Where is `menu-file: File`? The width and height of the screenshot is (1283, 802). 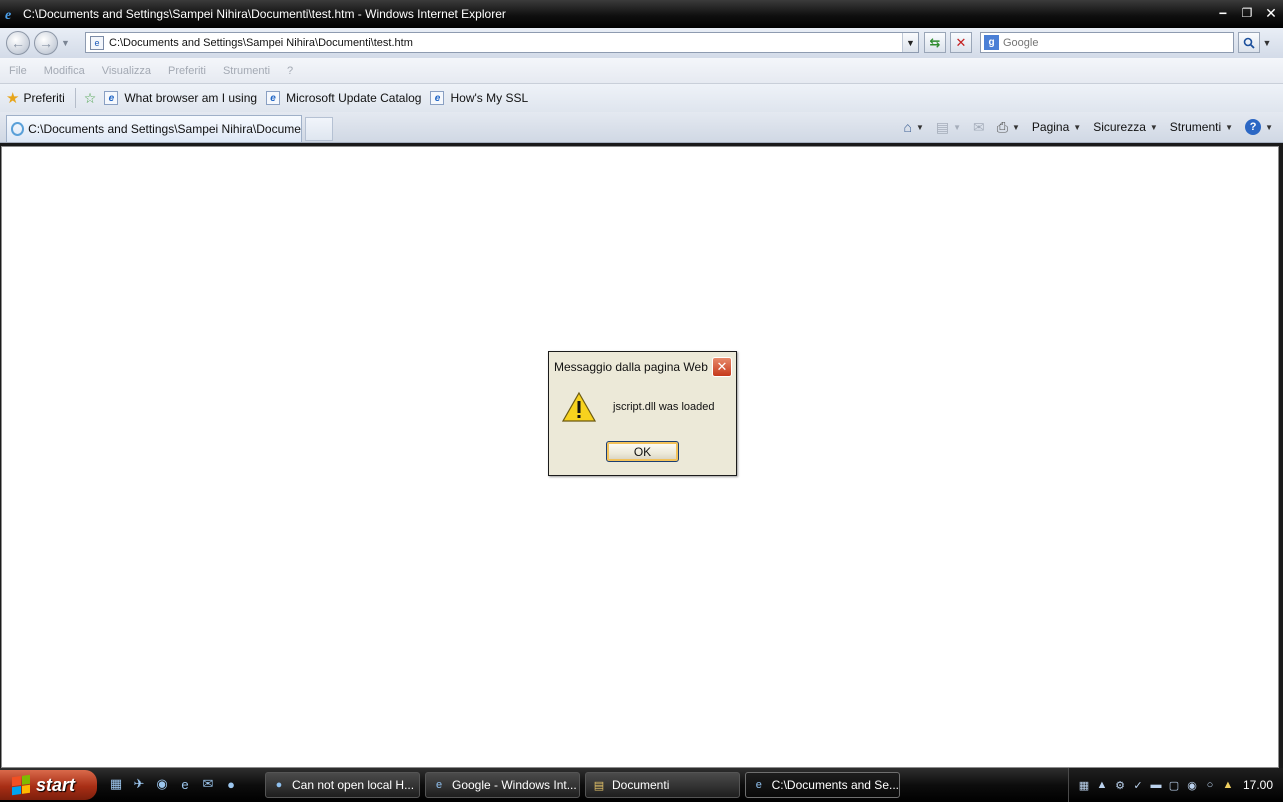 menu-file: File is located at coordinates (18, 71).